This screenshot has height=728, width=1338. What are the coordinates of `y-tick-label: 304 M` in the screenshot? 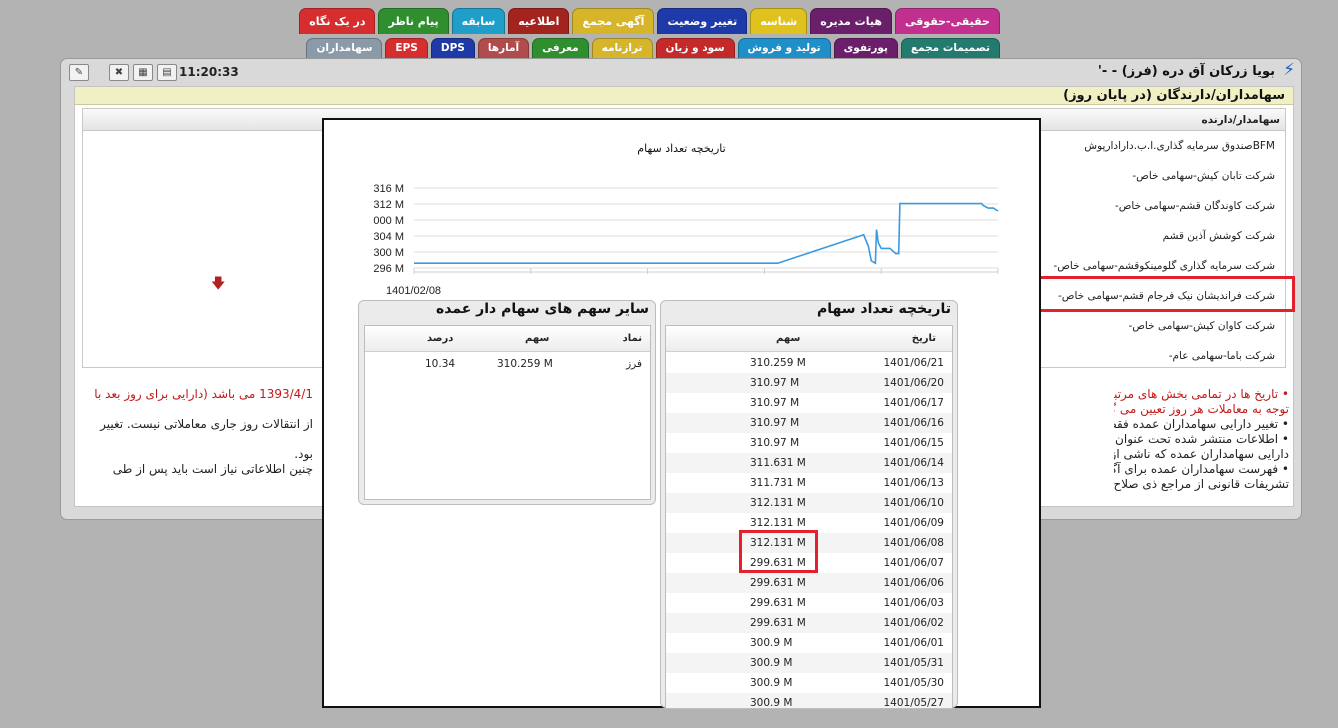 It's located at (388, 237).